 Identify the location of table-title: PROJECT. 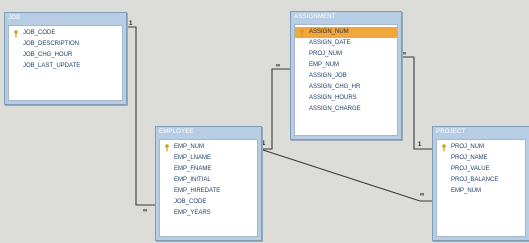
(481, 132).